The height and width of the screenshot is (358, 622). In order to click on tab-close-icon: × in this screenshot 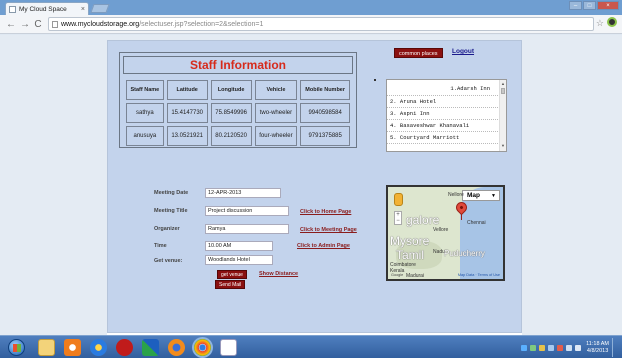, I will do `click(83, 9)`.